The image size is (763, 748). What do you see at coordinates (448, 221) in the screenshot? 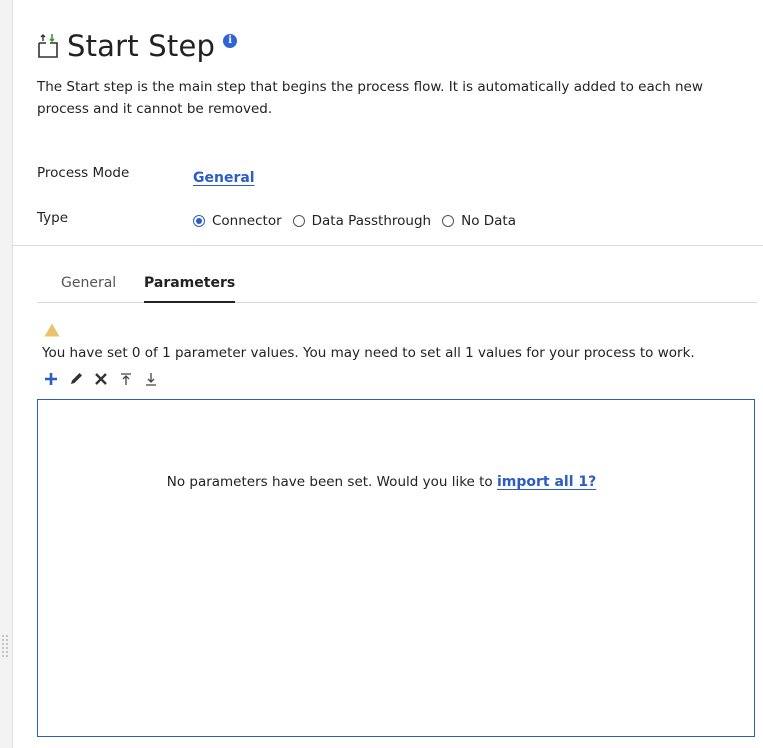
I see `radio-no-data` at bounding box center [448, 221].